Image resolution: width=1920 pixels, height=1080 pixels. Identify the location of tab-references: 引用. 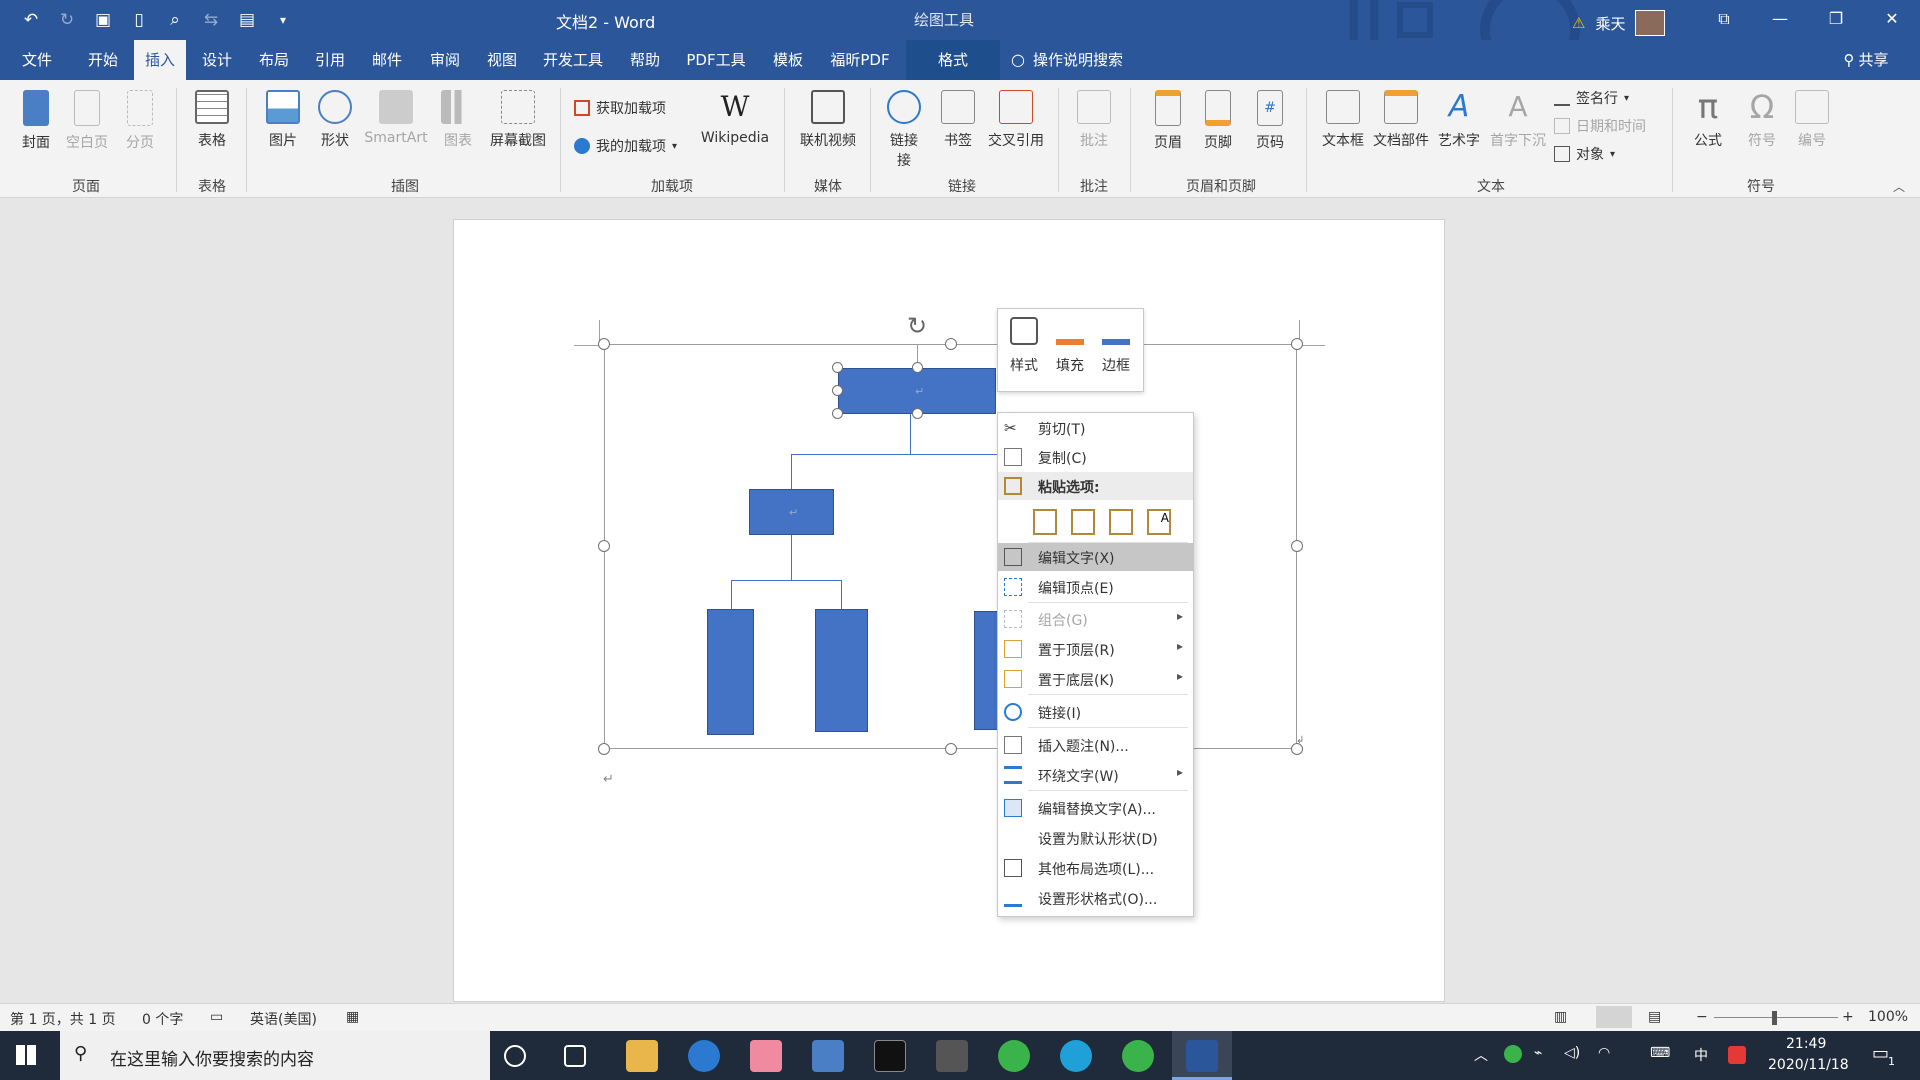
(330, 60).